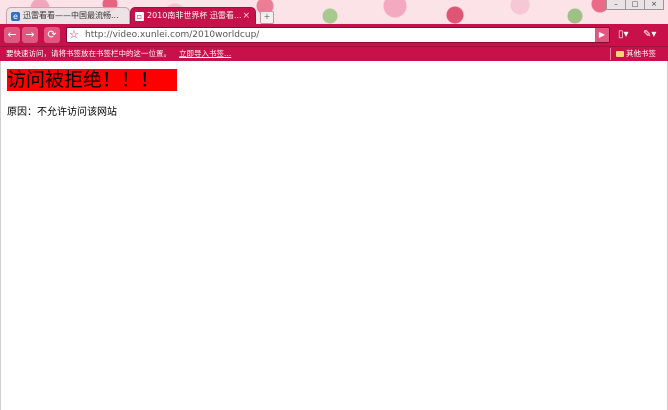  I want to click on wrench-icon: ✎▾, so click(650, 34).